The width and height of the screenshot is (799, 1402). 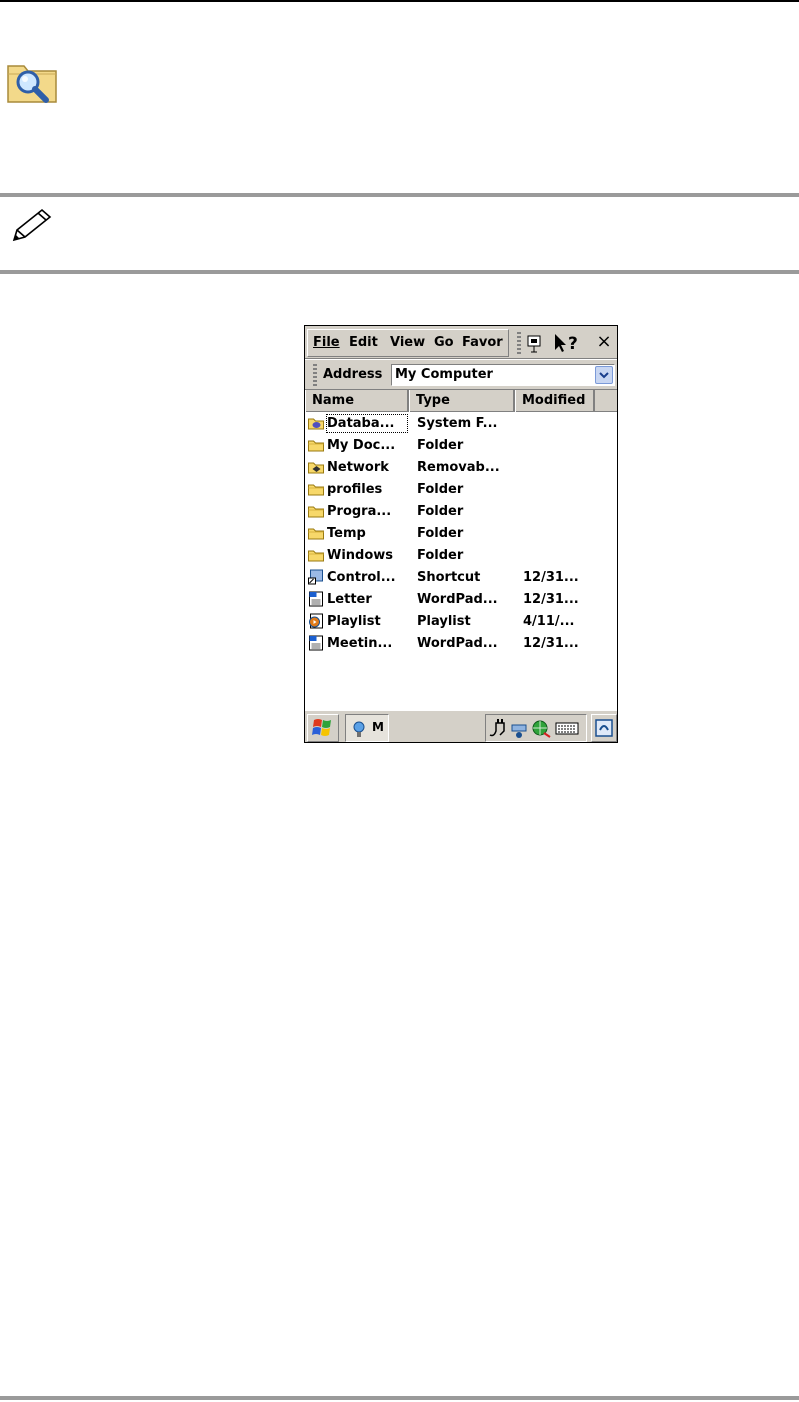 I want to click on address-grip, so click(x=315, y=375).